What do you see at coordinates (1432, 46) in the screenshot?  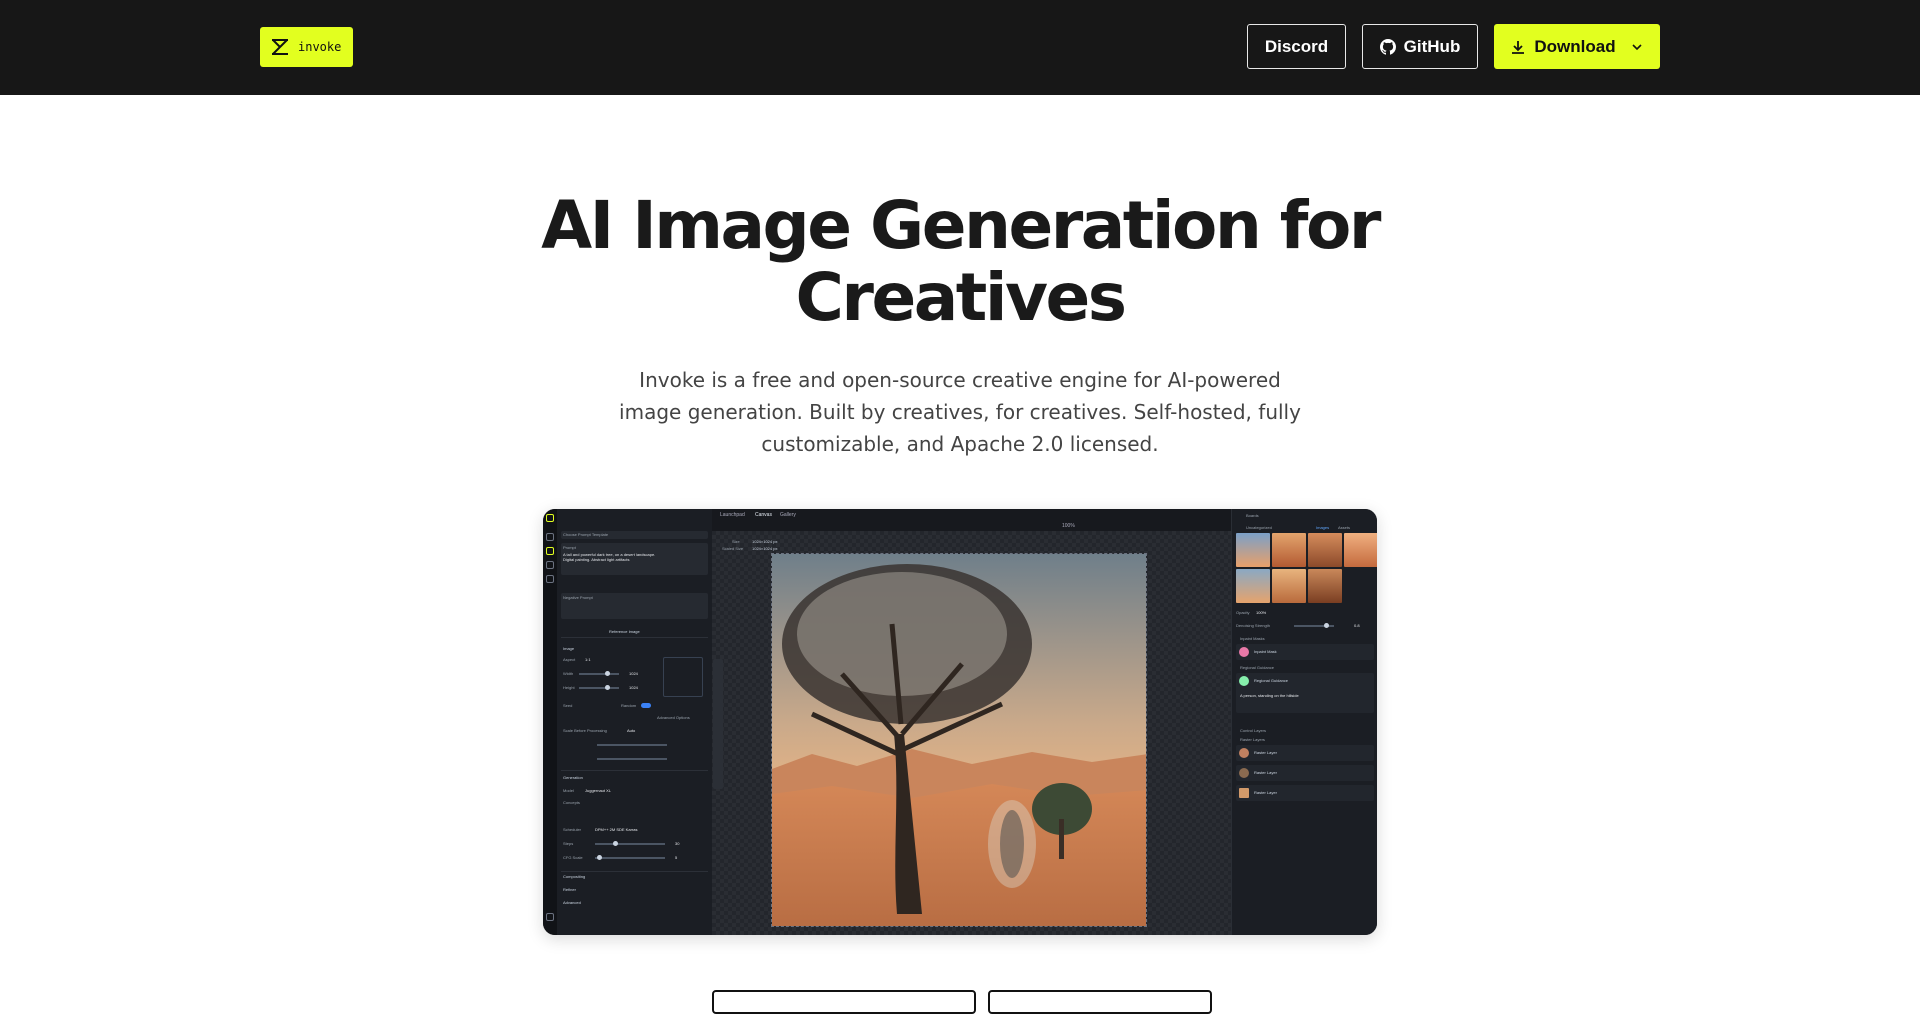 I see `github-label: GitHub` at bounding box center [1432, 46].